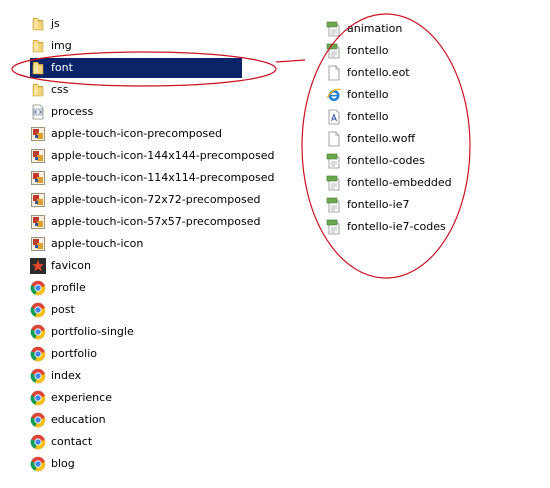  Describe the element at coordinates (136, 112) in the screenshot. I see `file-list-item: process` at that location.